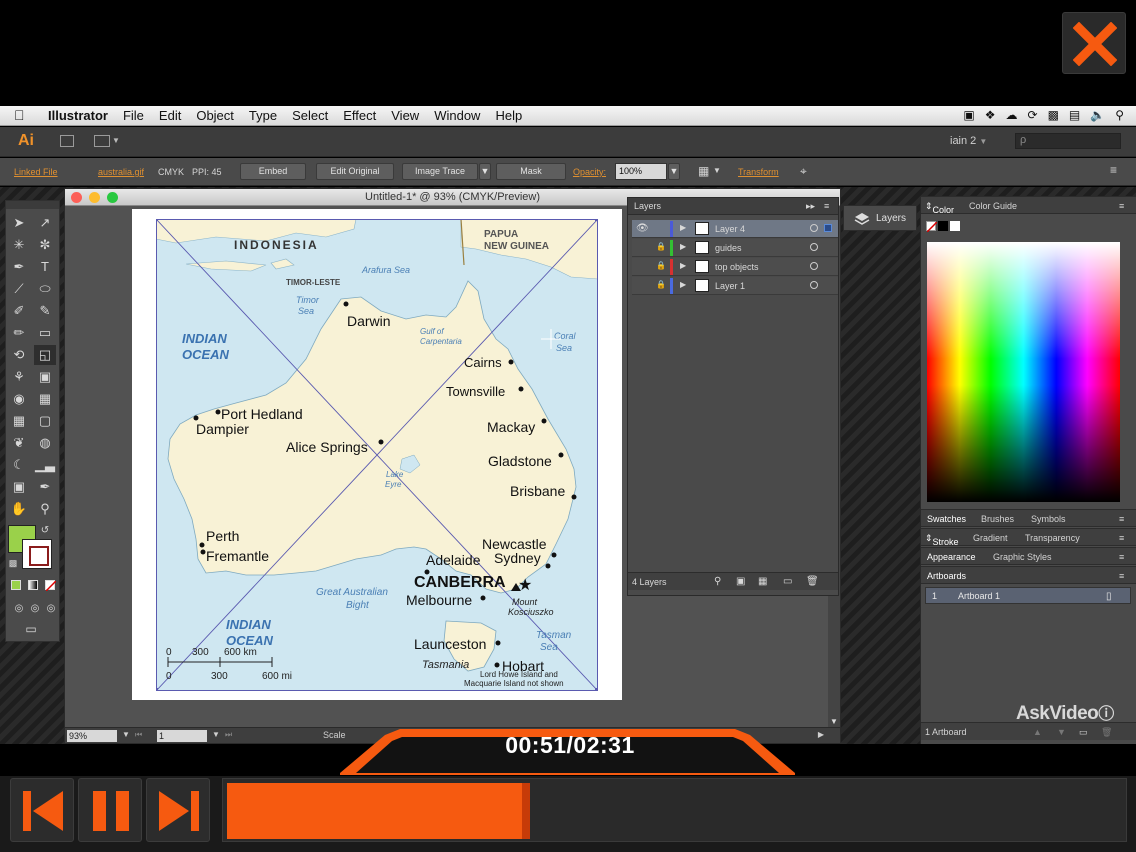  I want to click on panel-grip, so click(32, 205).